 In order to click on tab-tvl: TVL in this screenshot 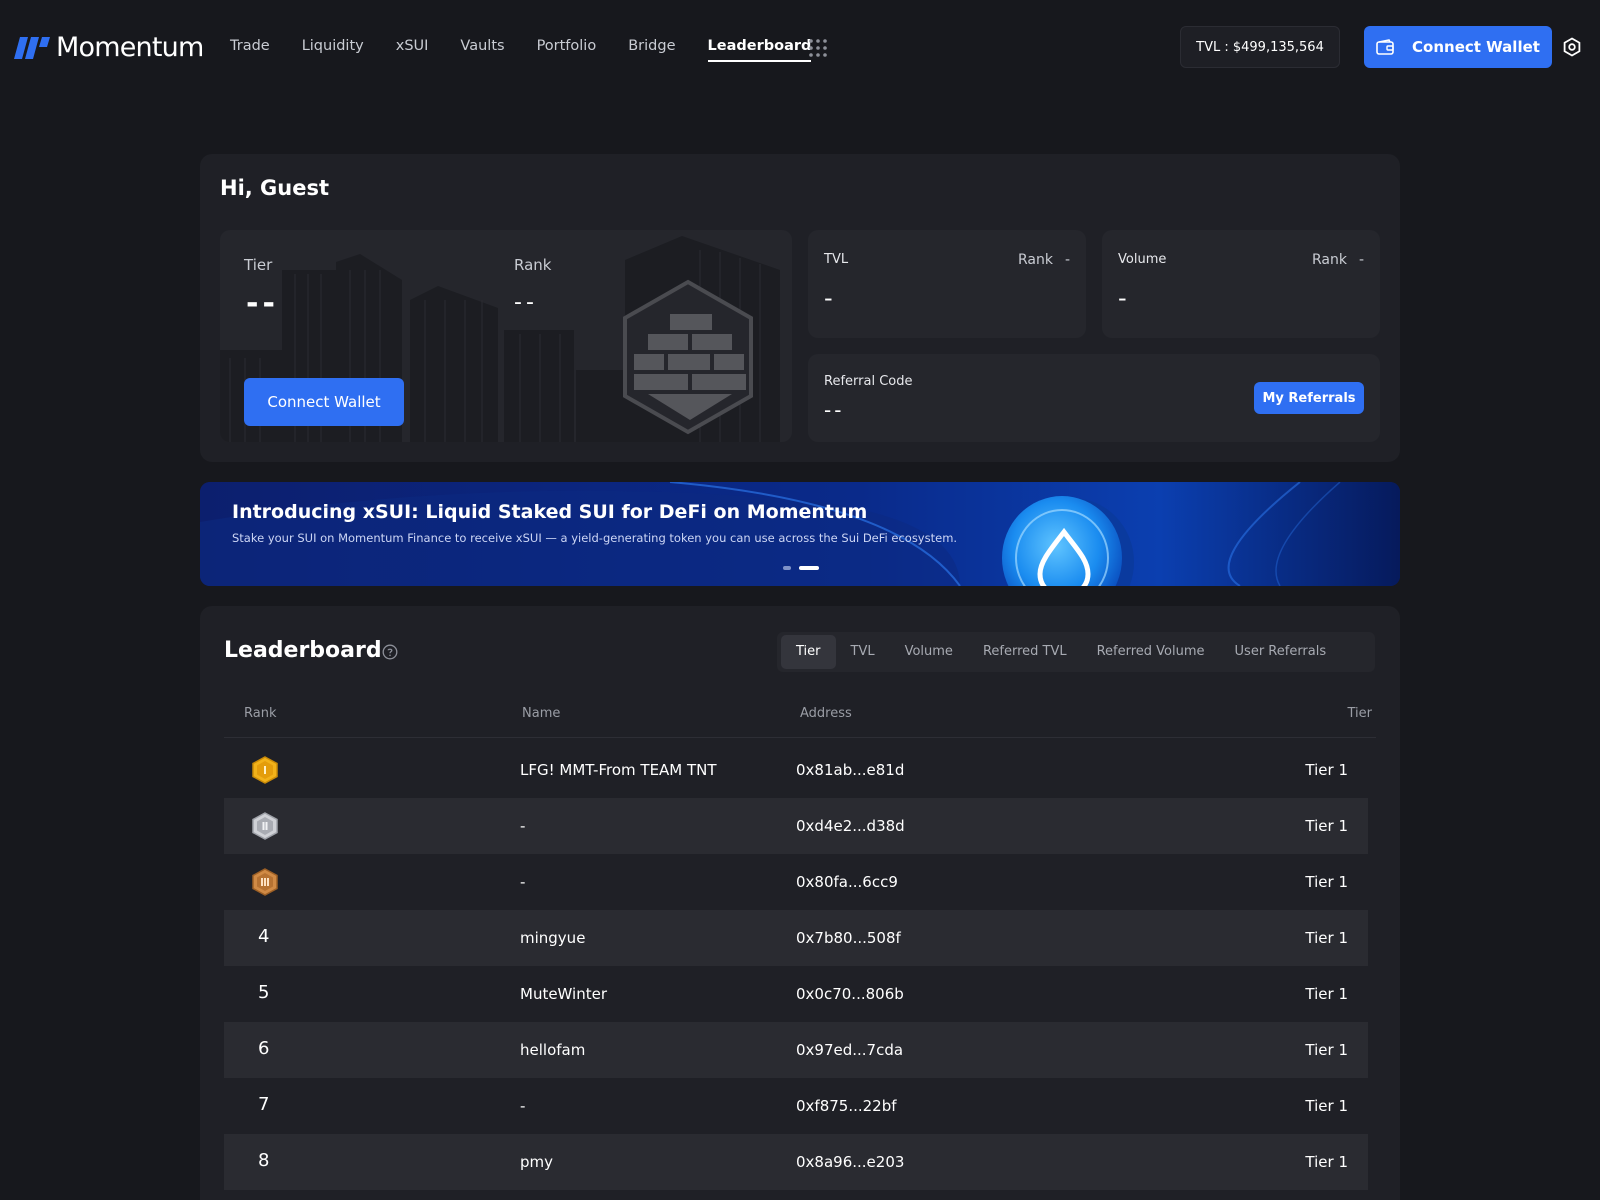, I will do `click(863, 652)`.